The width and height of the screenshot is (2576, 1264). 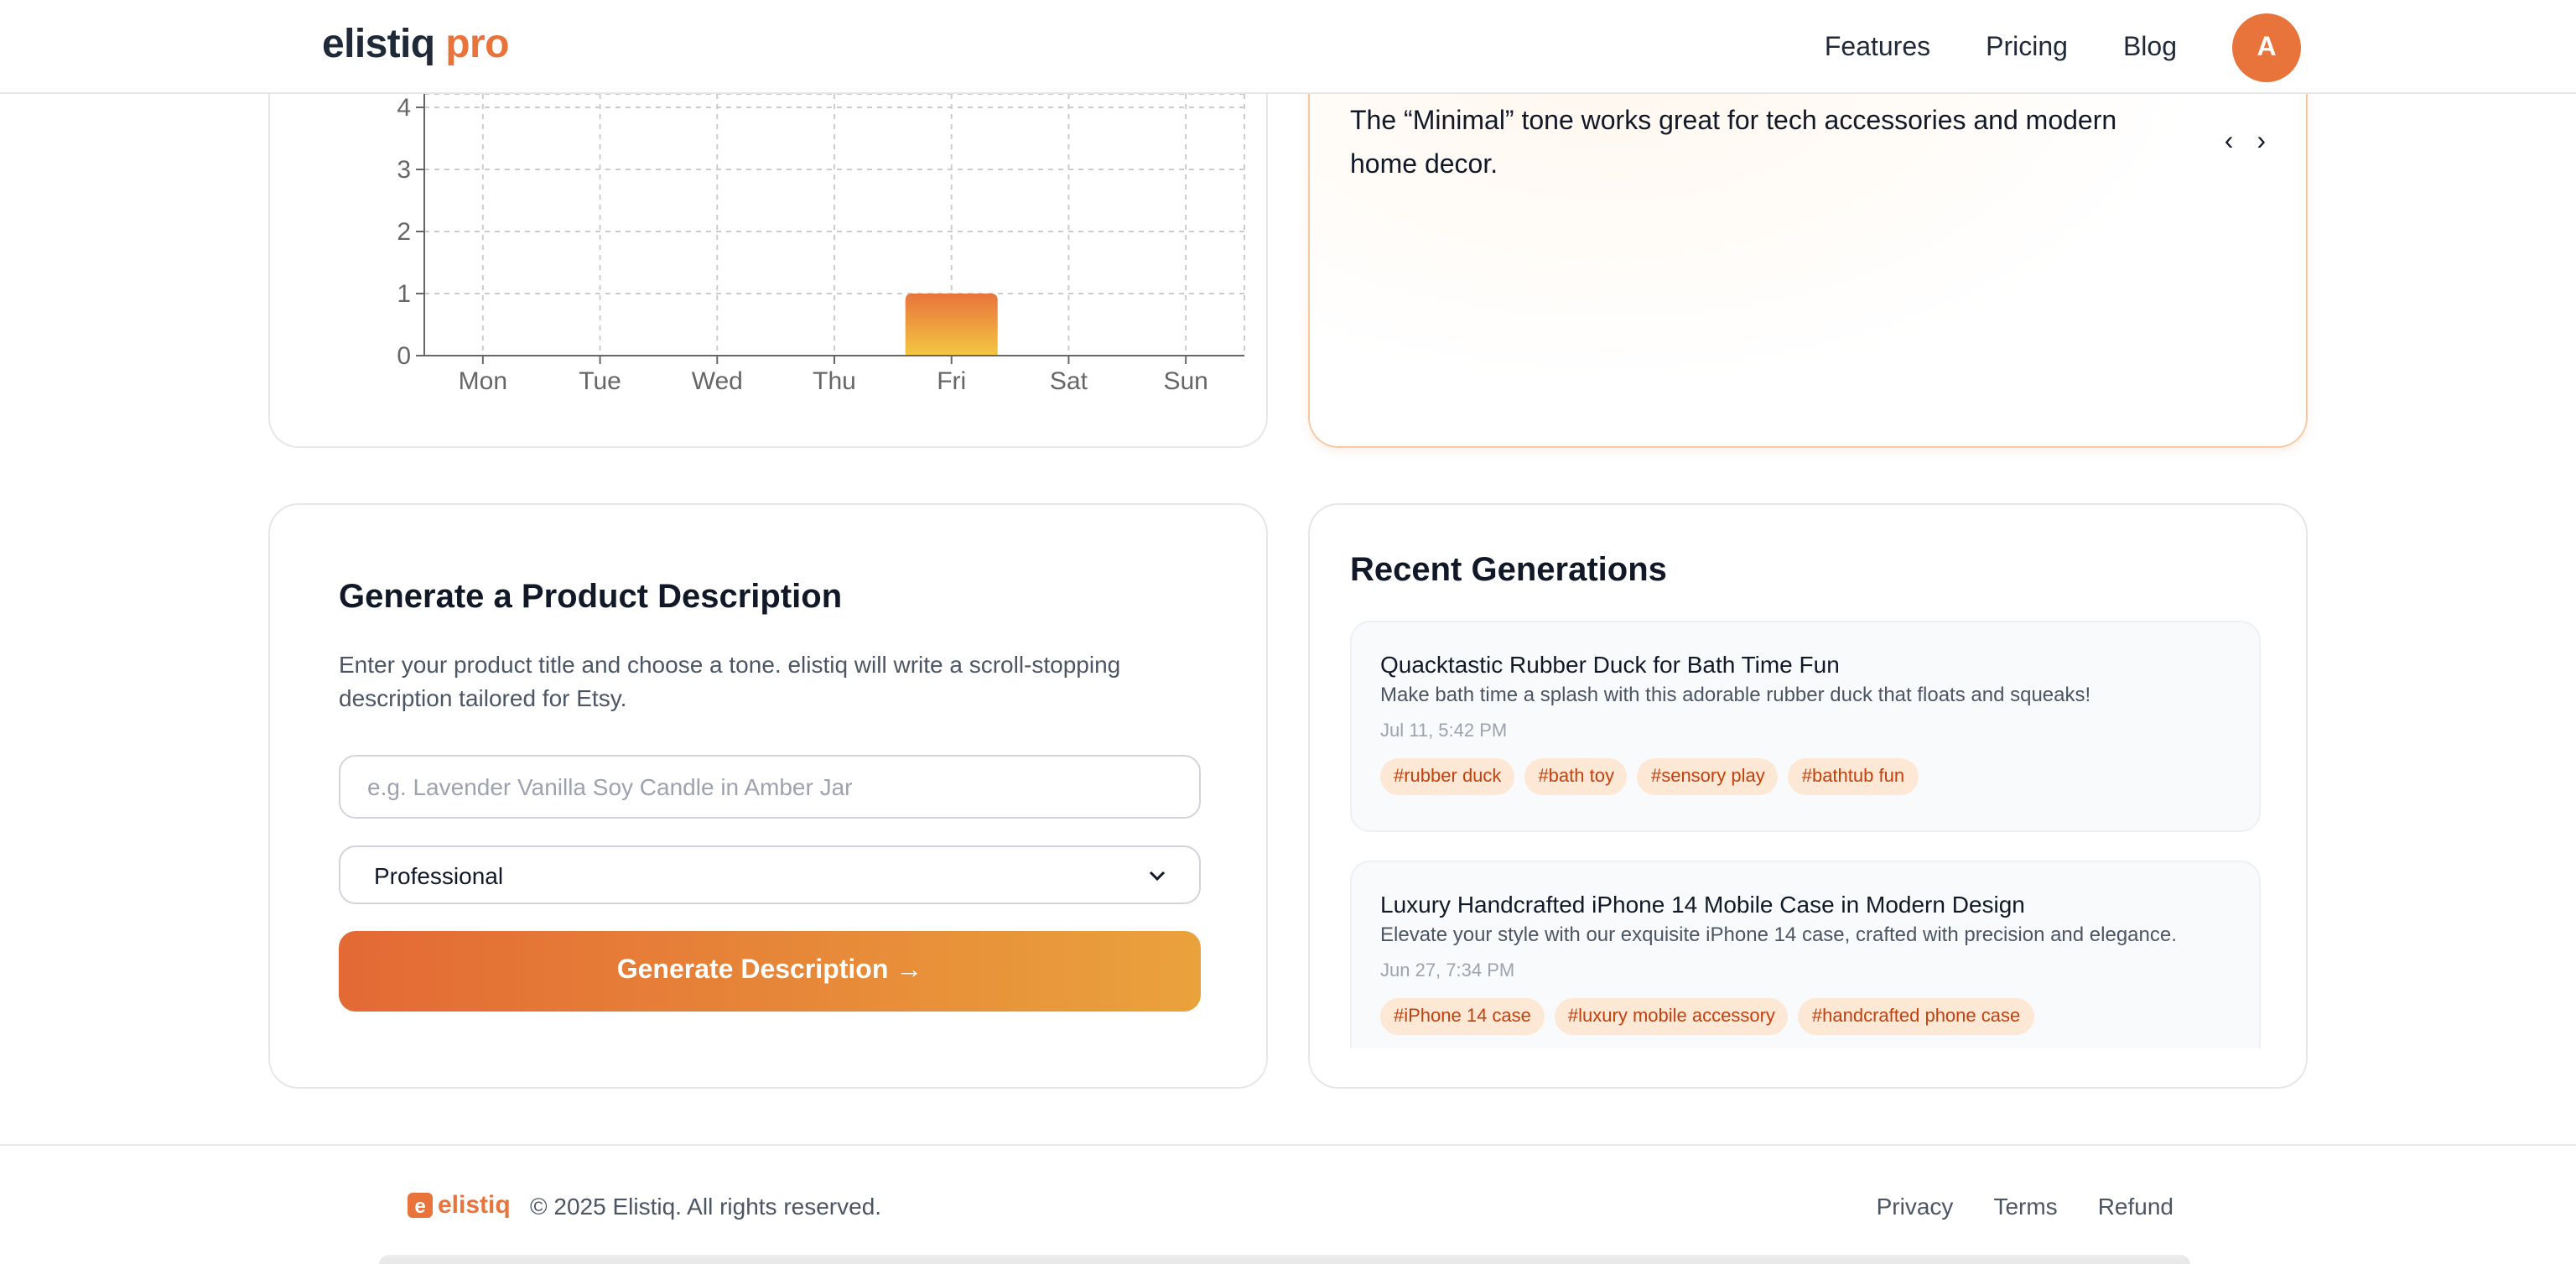 What do you see at coordinates (477, 44) in the screenshot?
I see `logo-pro: pro` at bounding box center [477, 44].